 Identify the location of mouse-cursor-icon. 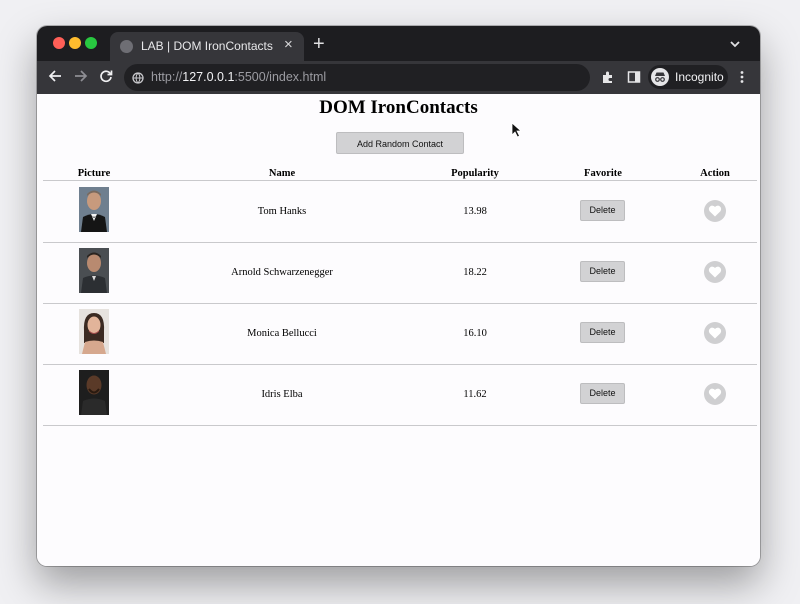
(517, 132).